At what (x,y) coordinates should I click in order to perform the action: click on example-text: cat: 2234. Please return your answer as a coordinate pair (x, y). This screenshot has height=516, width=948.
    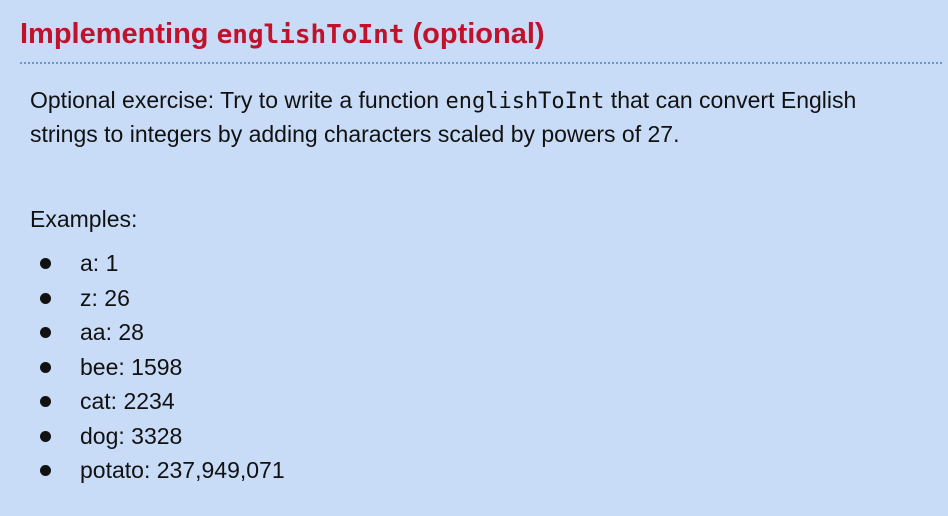
    Looking at the image, I should click on (127, 401).